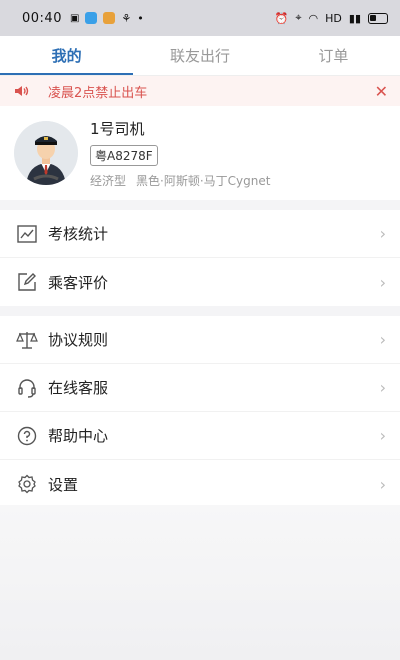 The height and width of the screenshot is (660, 400). I want to click on menu-group-1: 考核统计 › 乘客评价 ›, so click(200, 258).